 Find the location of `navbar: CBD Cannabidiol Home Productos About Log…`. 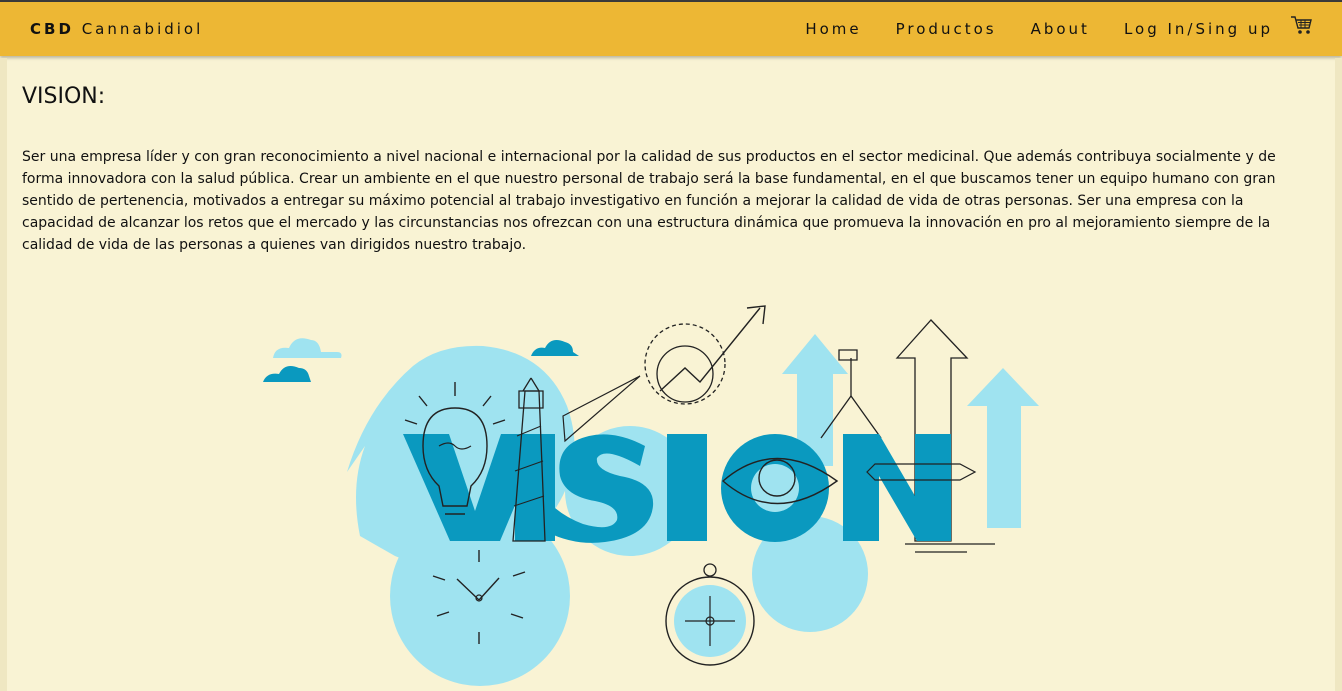

navbar: CBD Cannabidiol Home Productos About Log… is located at coordinates (671, 29).